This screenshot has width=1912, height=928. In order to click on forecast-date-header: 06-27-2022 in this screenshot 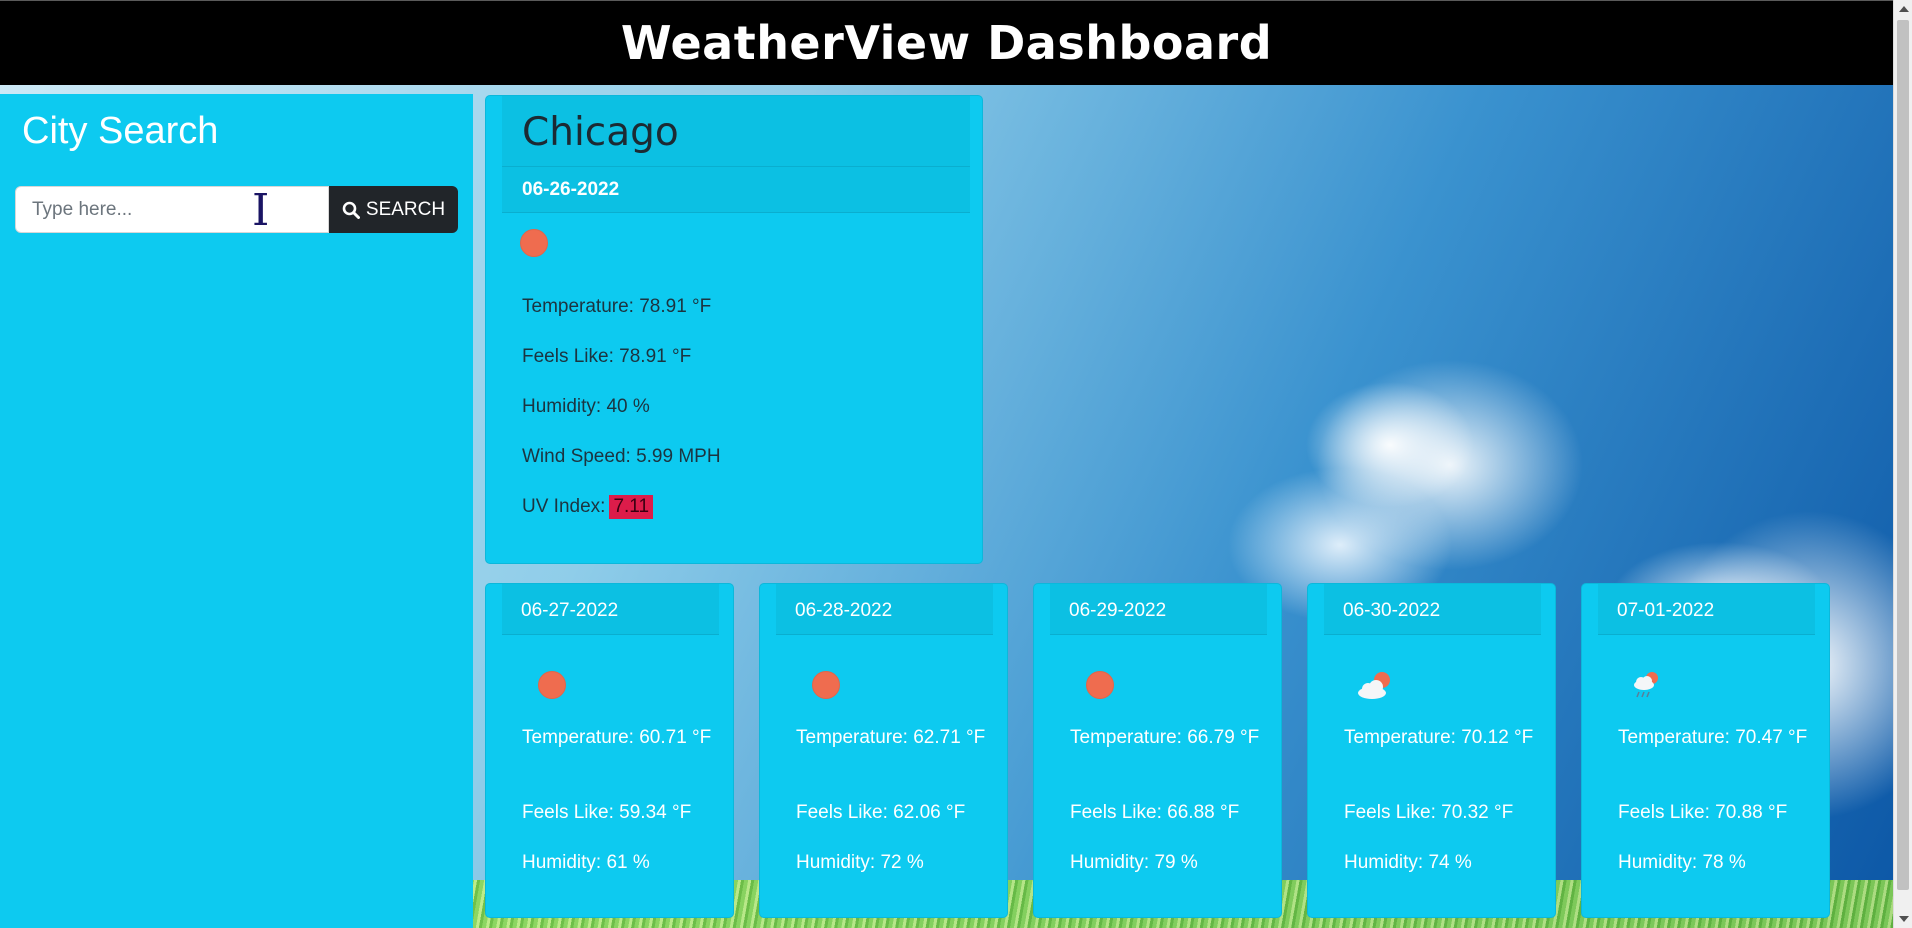, I will do `click(610, 609)`.